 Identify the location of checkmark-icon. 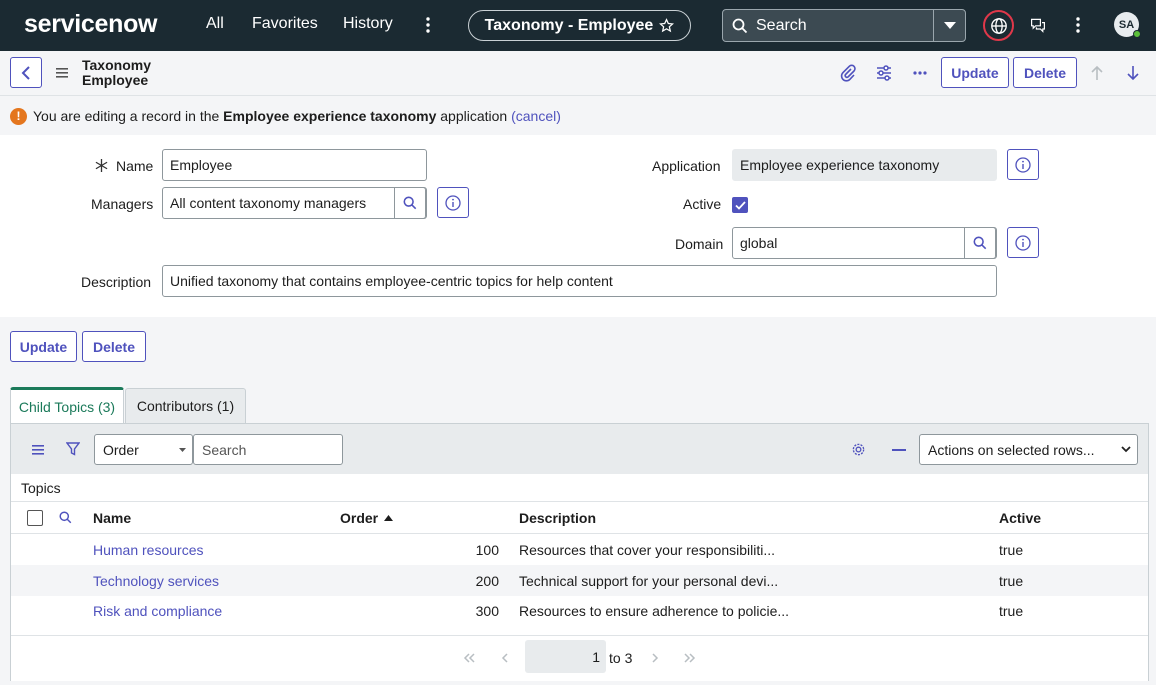
(740, 205).